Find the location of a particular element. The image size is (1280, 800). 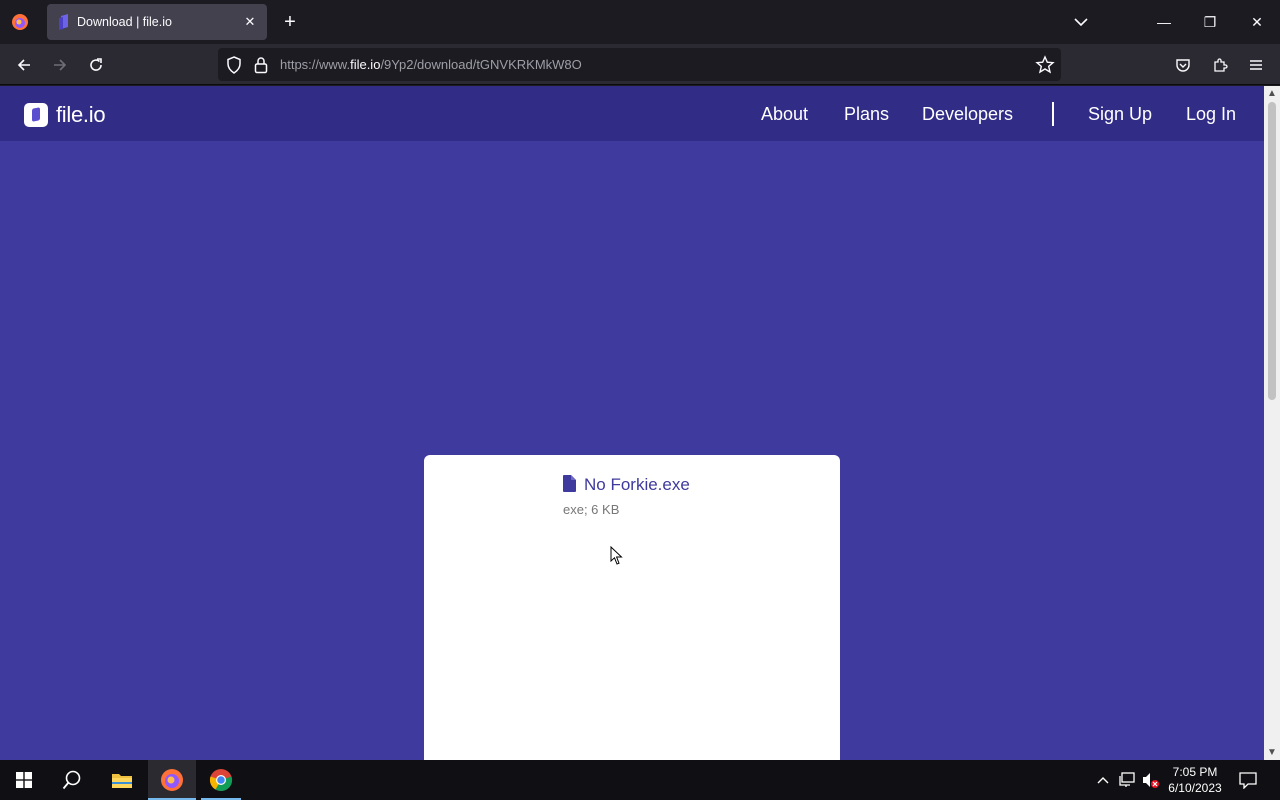

bookmark-star-icon is located at coordinates (1045, 65).